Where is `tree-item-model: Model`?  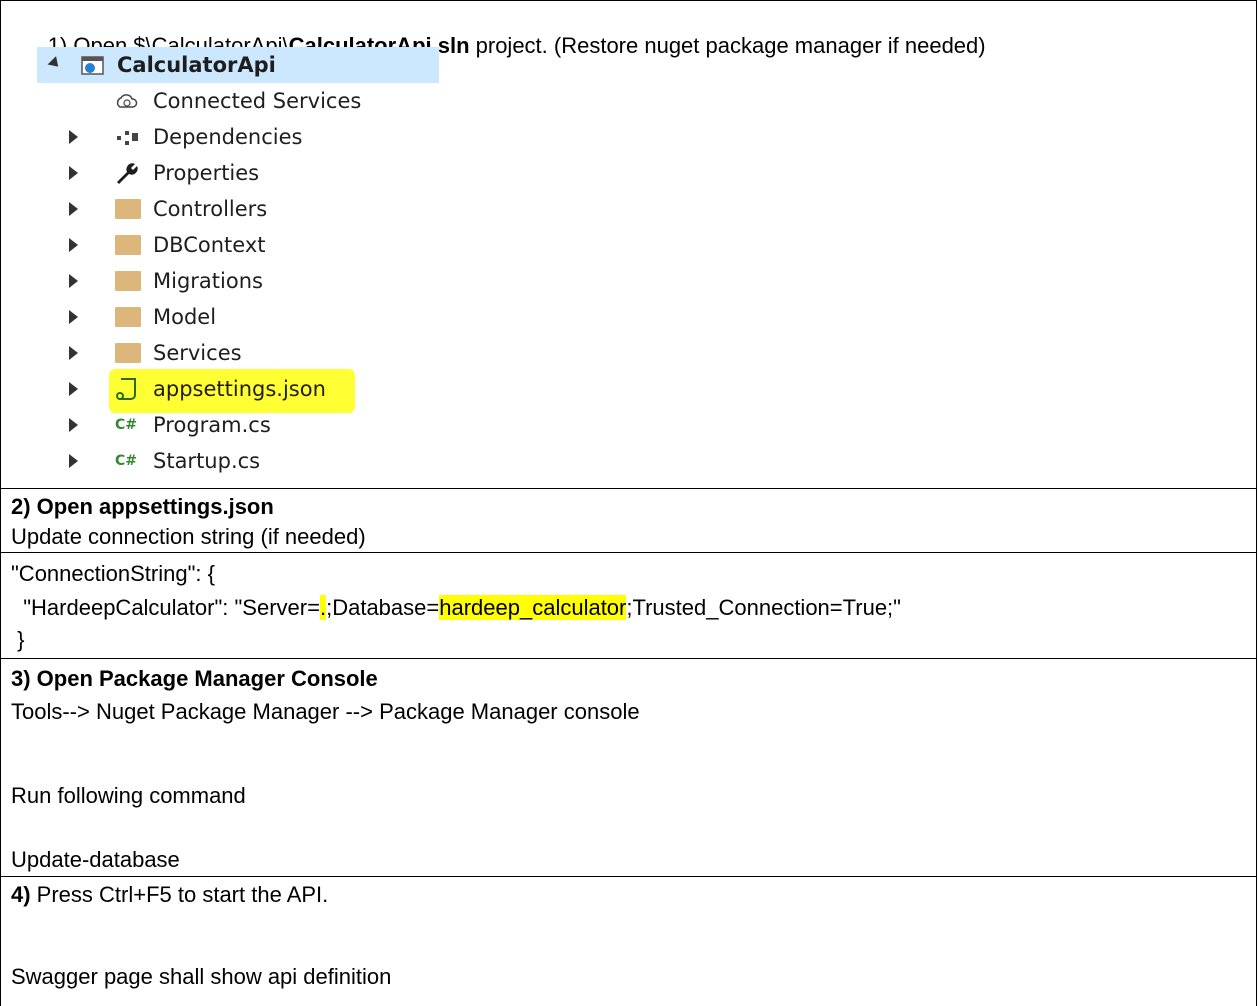 tree-item-model: Model is located at coordinates (237, 317).